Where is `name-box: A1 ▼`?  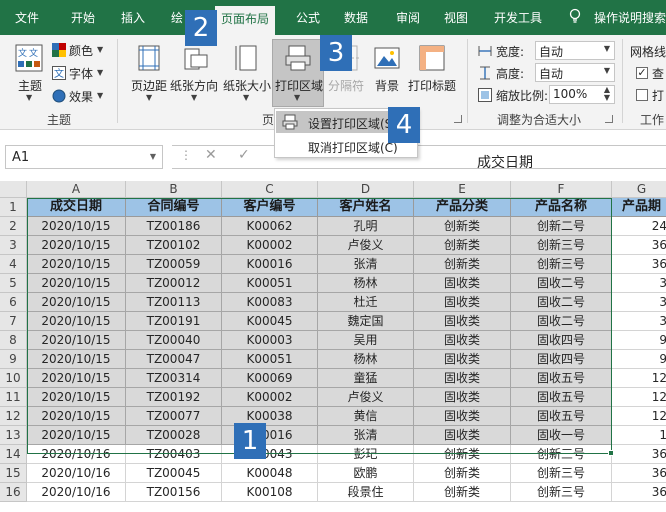 name-box: A1 ▼ is located at coordinates (84, 157).